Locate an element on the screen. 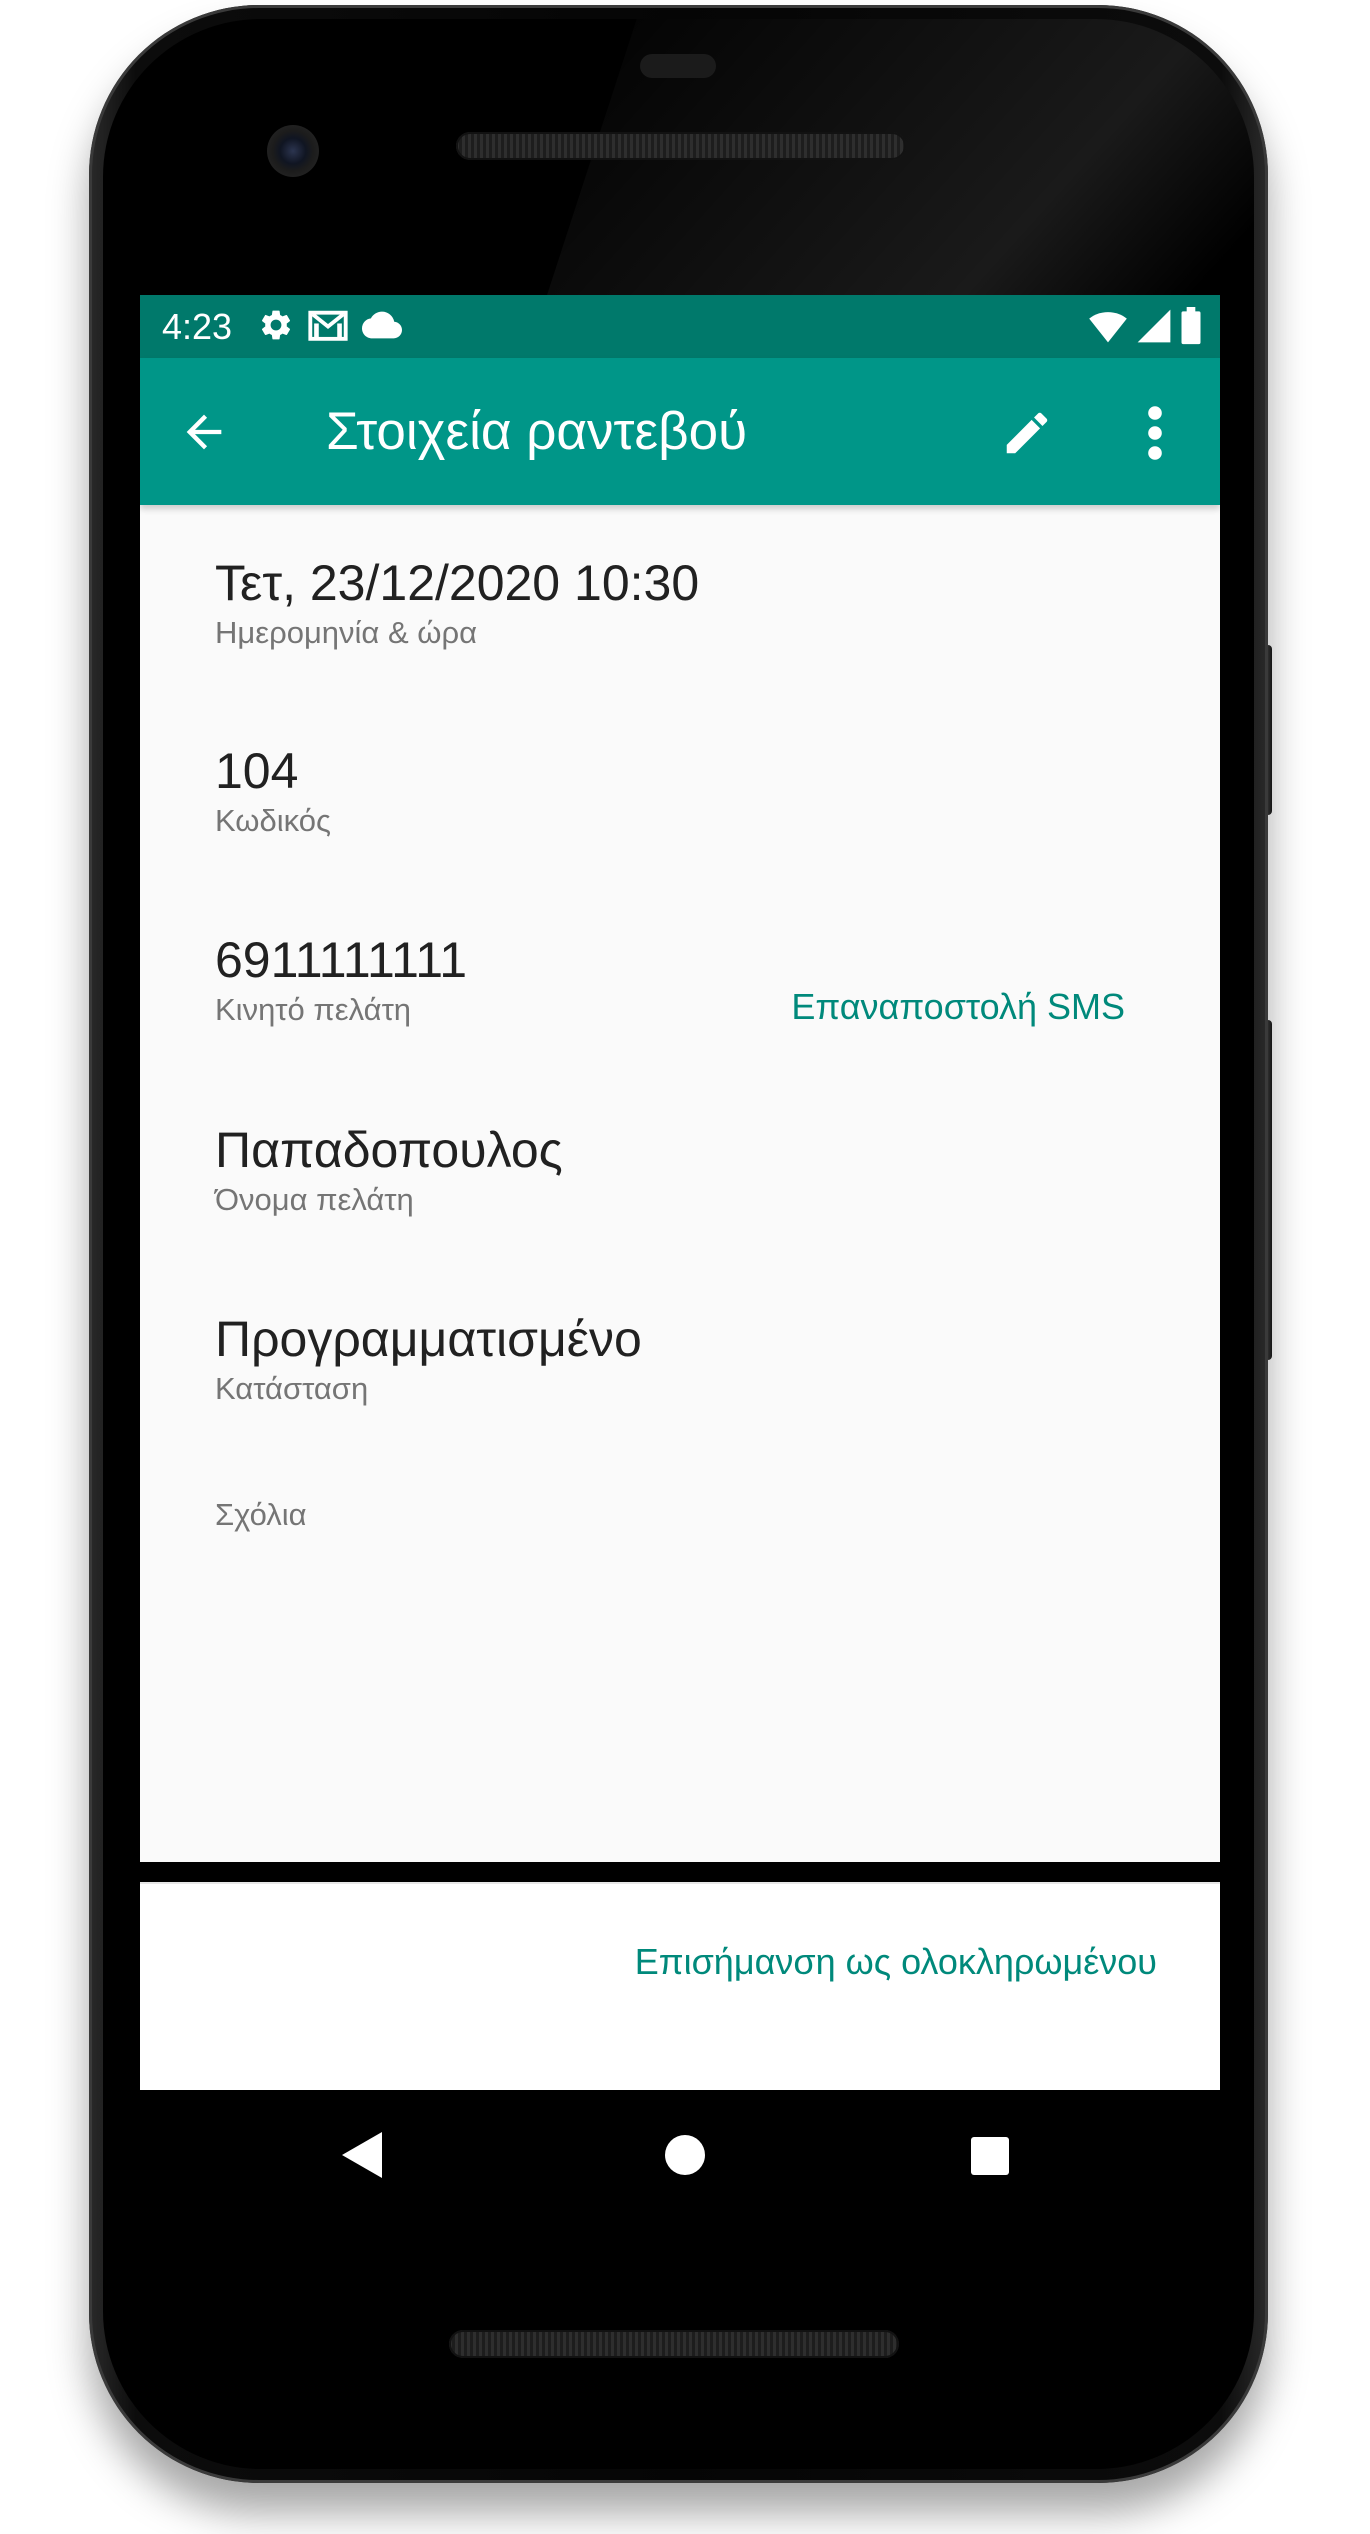 The height and width of the screenshot is (2534, 1370). datetime-field: Τετ, 23/12/2020 10:30 Ημερομηνία & ώρα is located at coordinates (457, 602).